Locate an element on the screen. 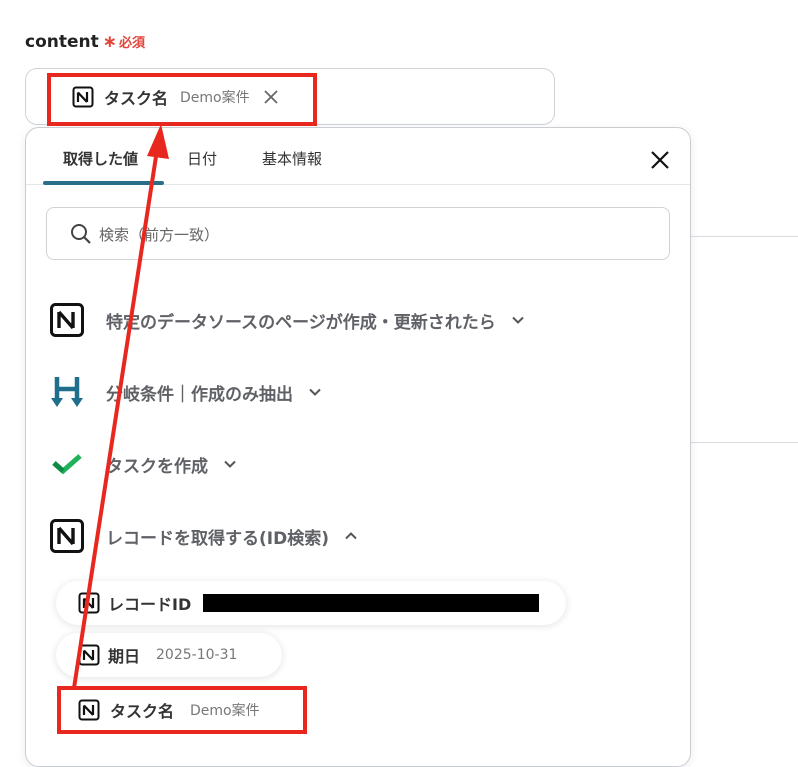 Image resolution: width=798 pixels, height=767 pixels. required-mark: ∗ is located at coordinates (109, 42).